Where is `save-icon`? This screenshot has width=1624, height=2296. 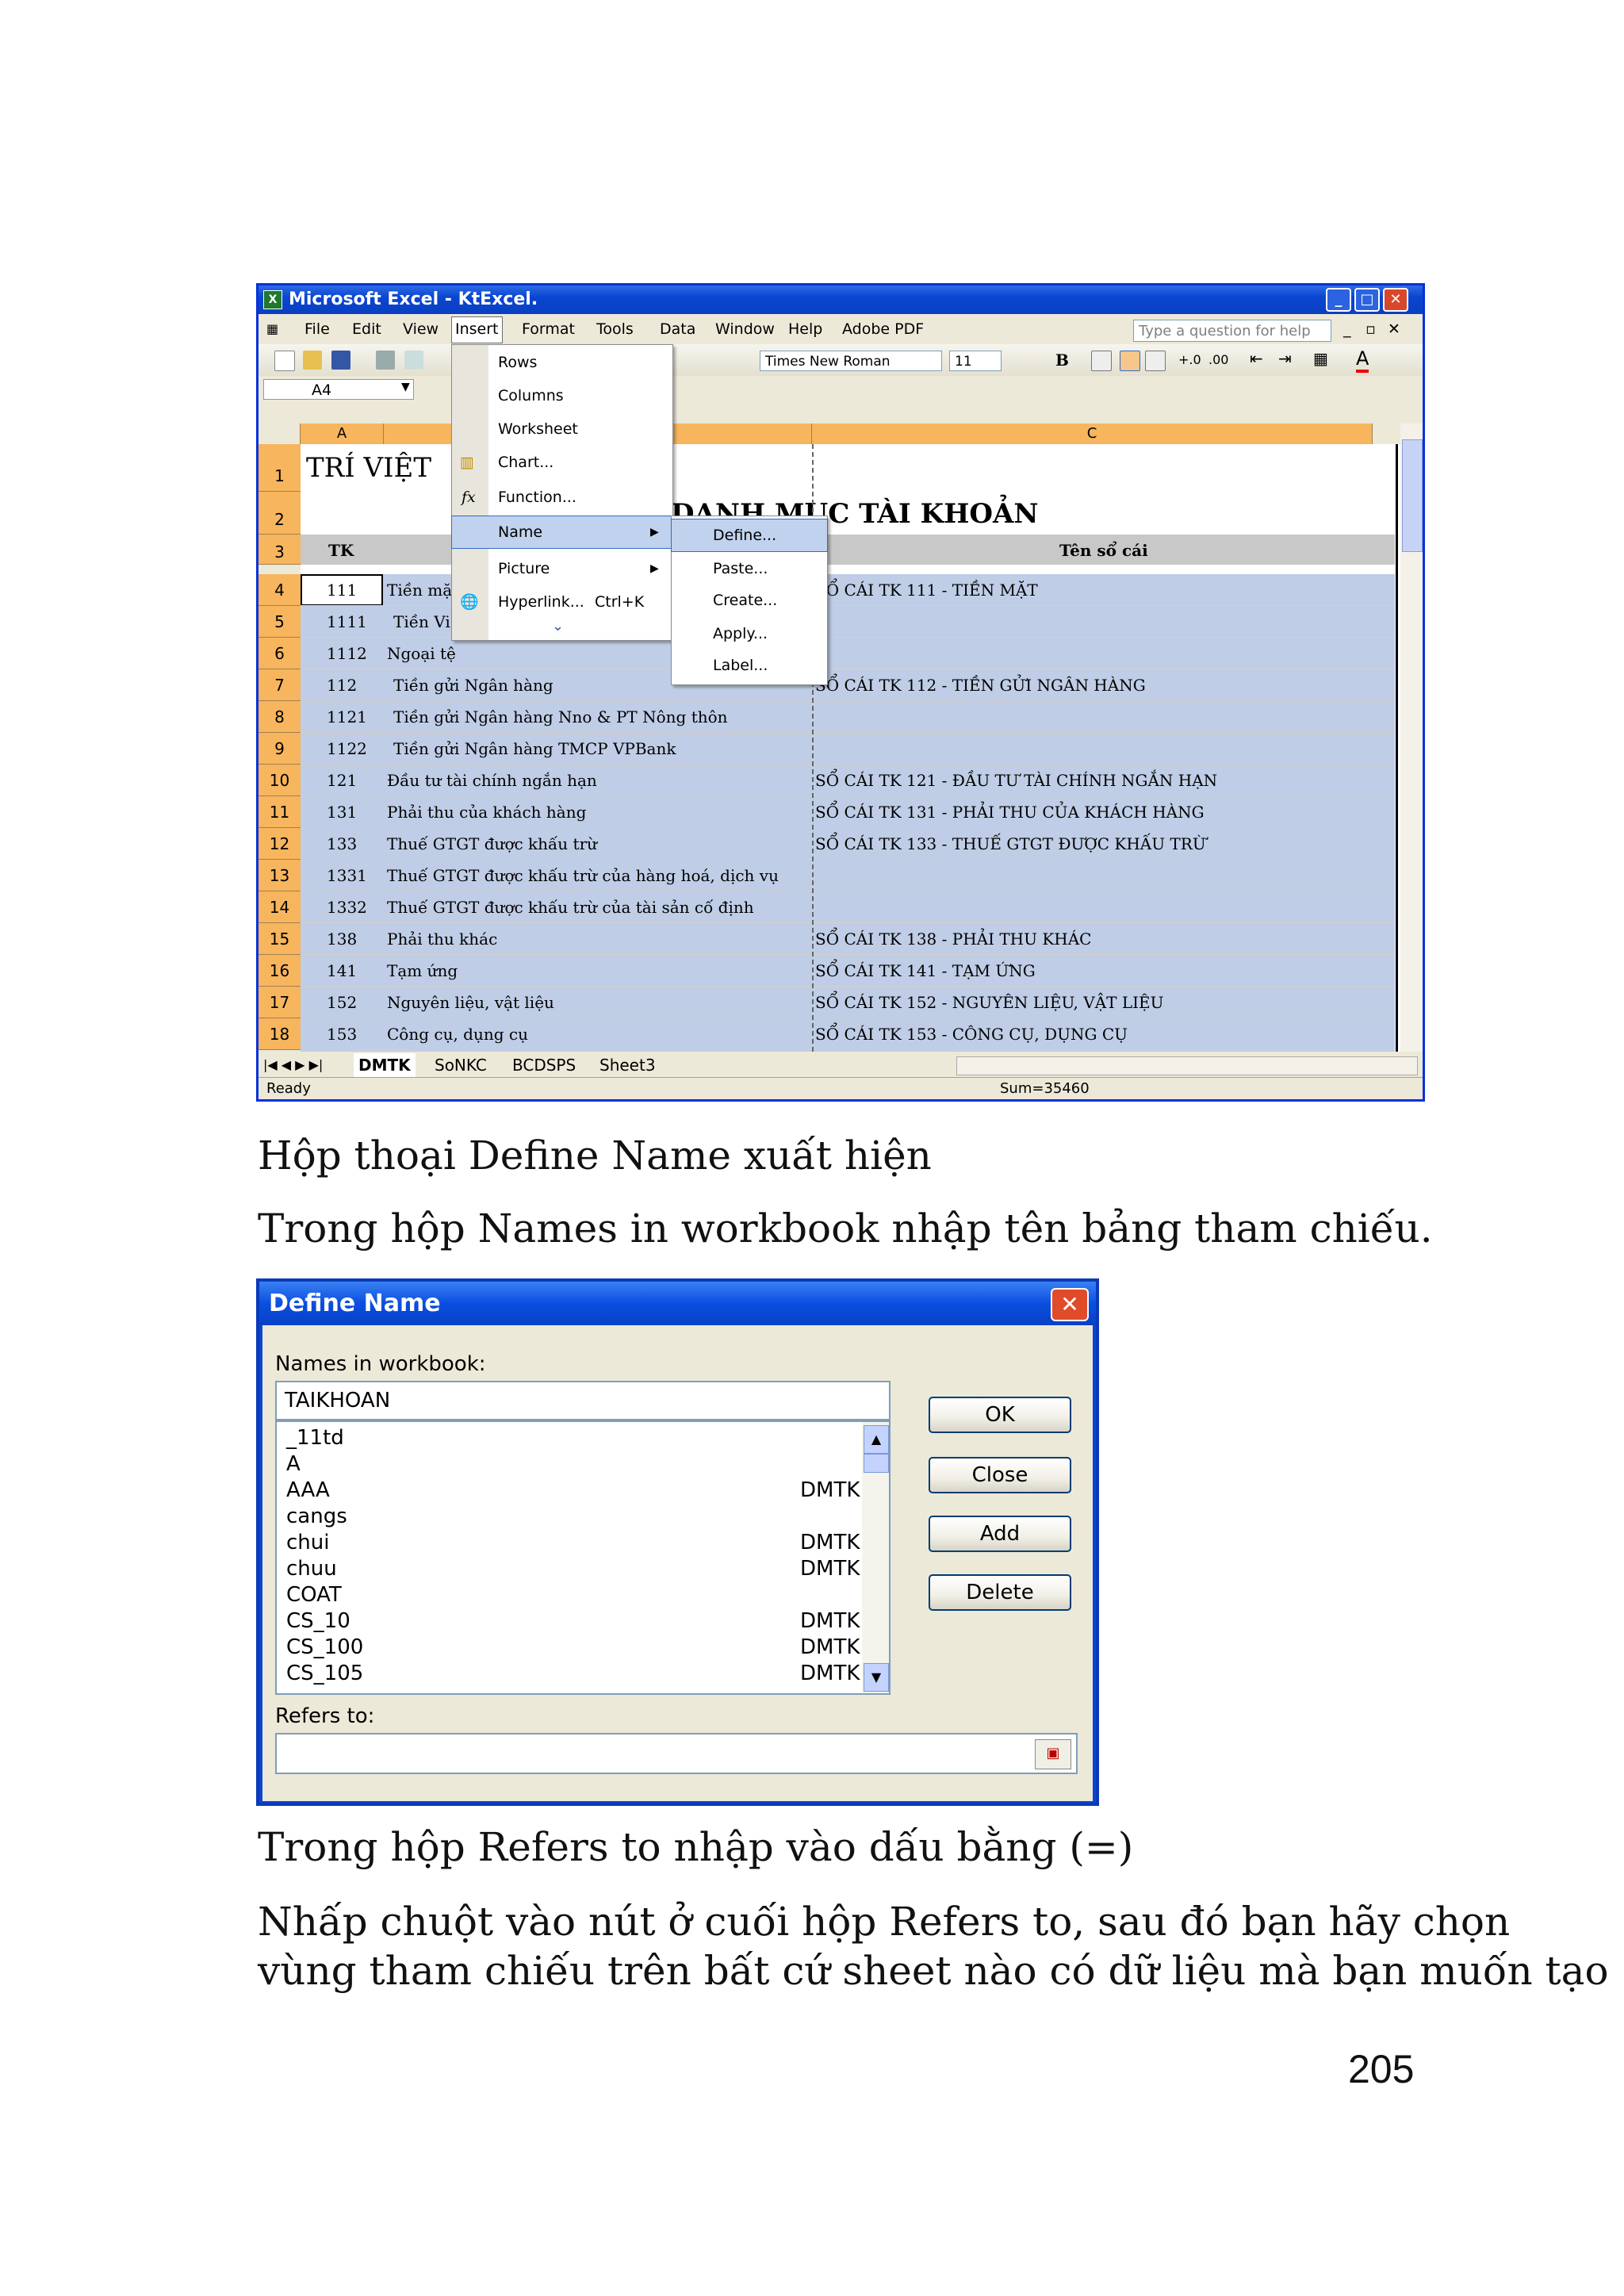
save-icon is located at coordinates (340, 360).